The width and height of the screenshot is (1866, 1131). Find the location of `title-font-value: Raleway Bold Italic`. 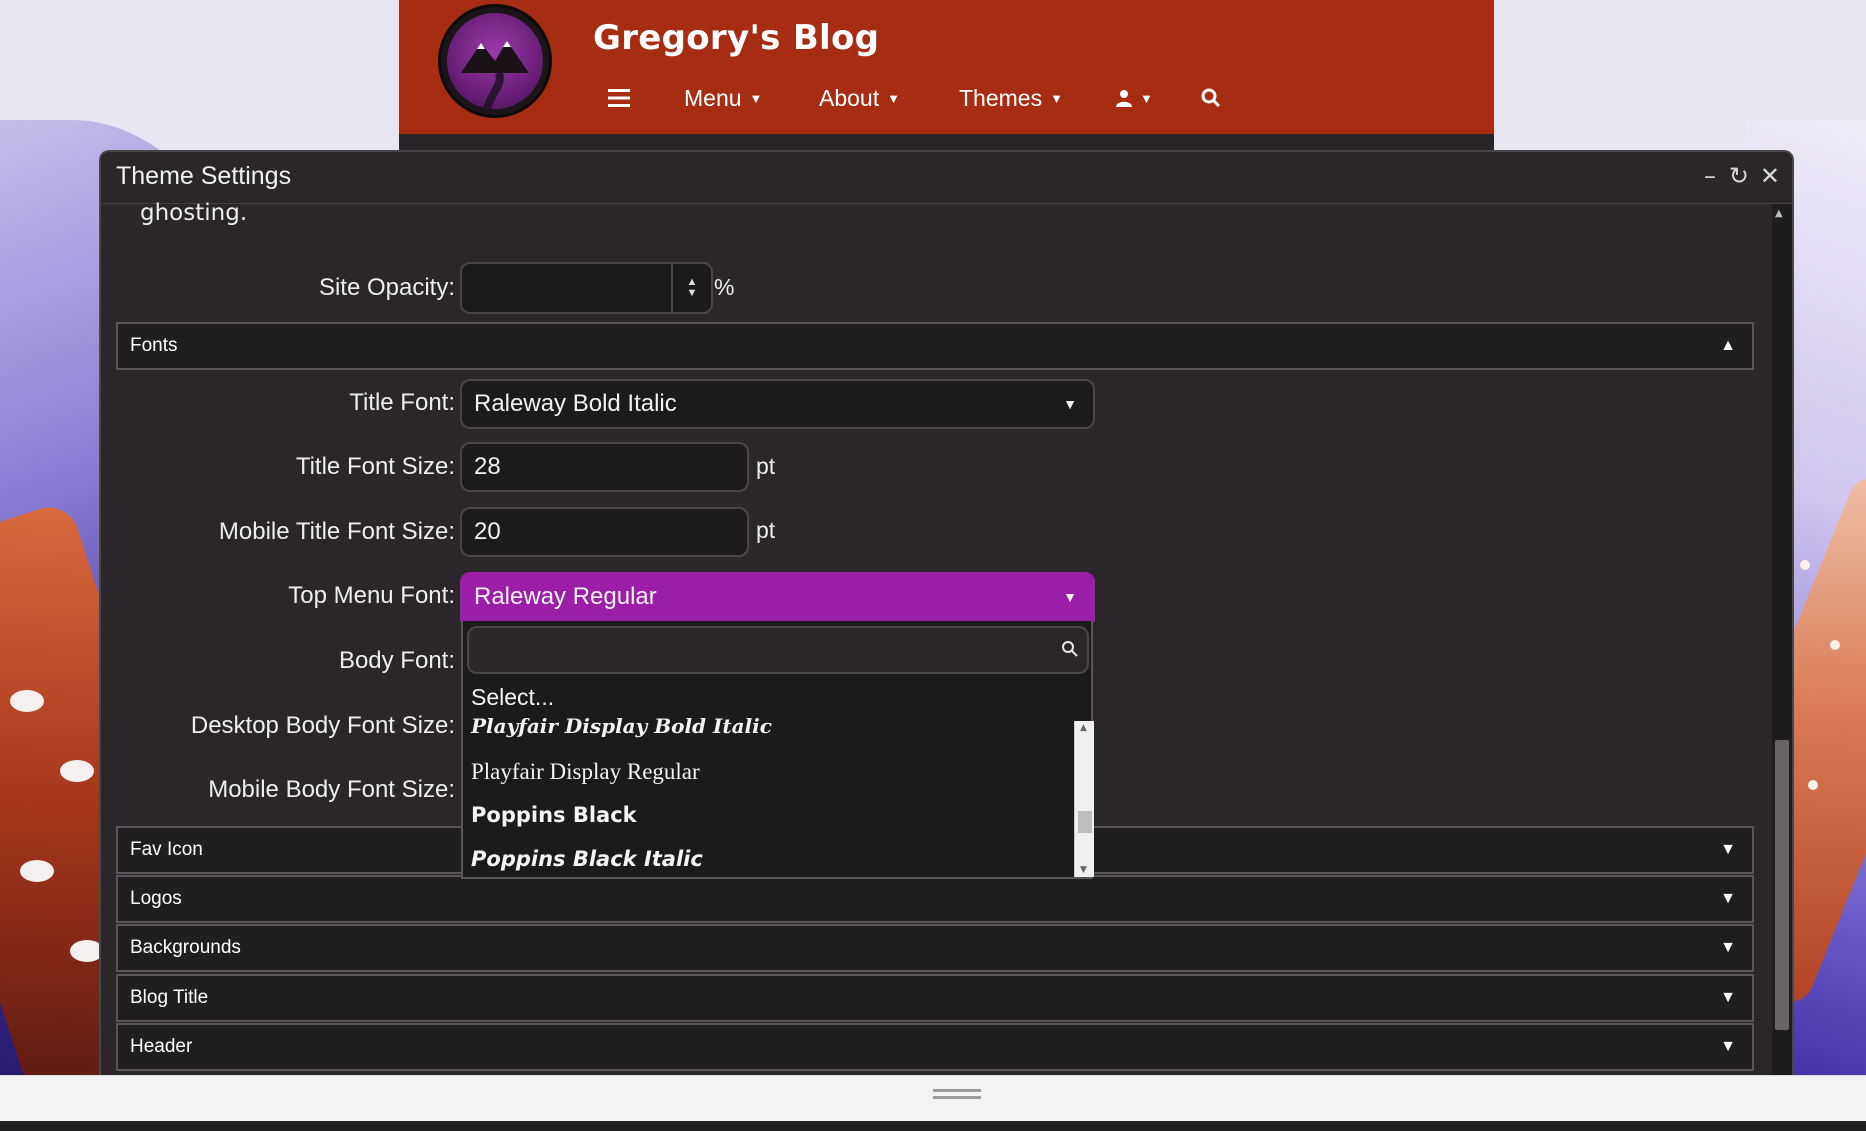

title-font-value: Raleway Bold Italic is located at coordinates (575, 403).